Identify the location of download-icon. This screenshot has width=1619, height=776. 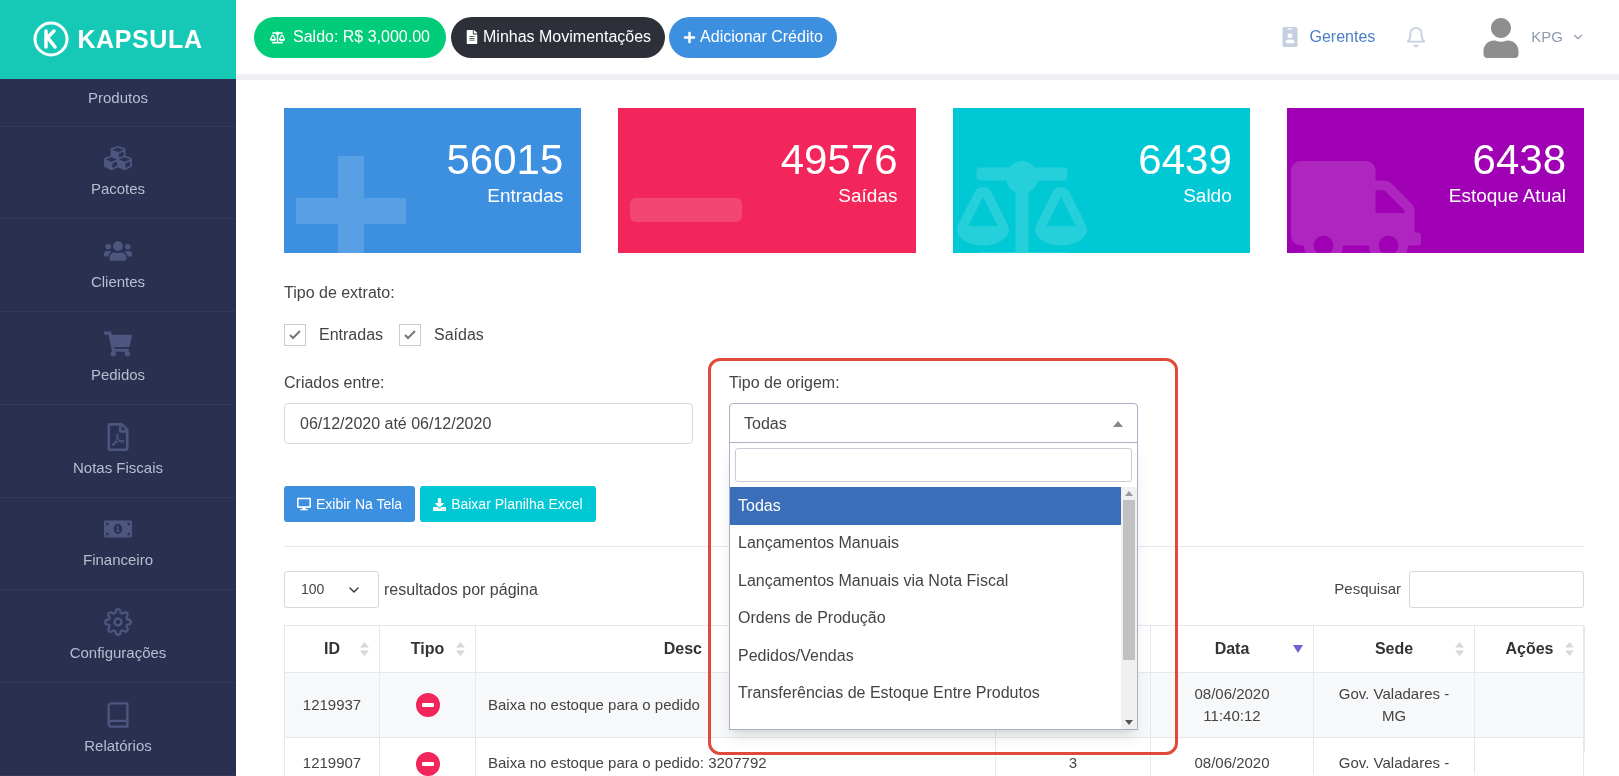
(440, 504).